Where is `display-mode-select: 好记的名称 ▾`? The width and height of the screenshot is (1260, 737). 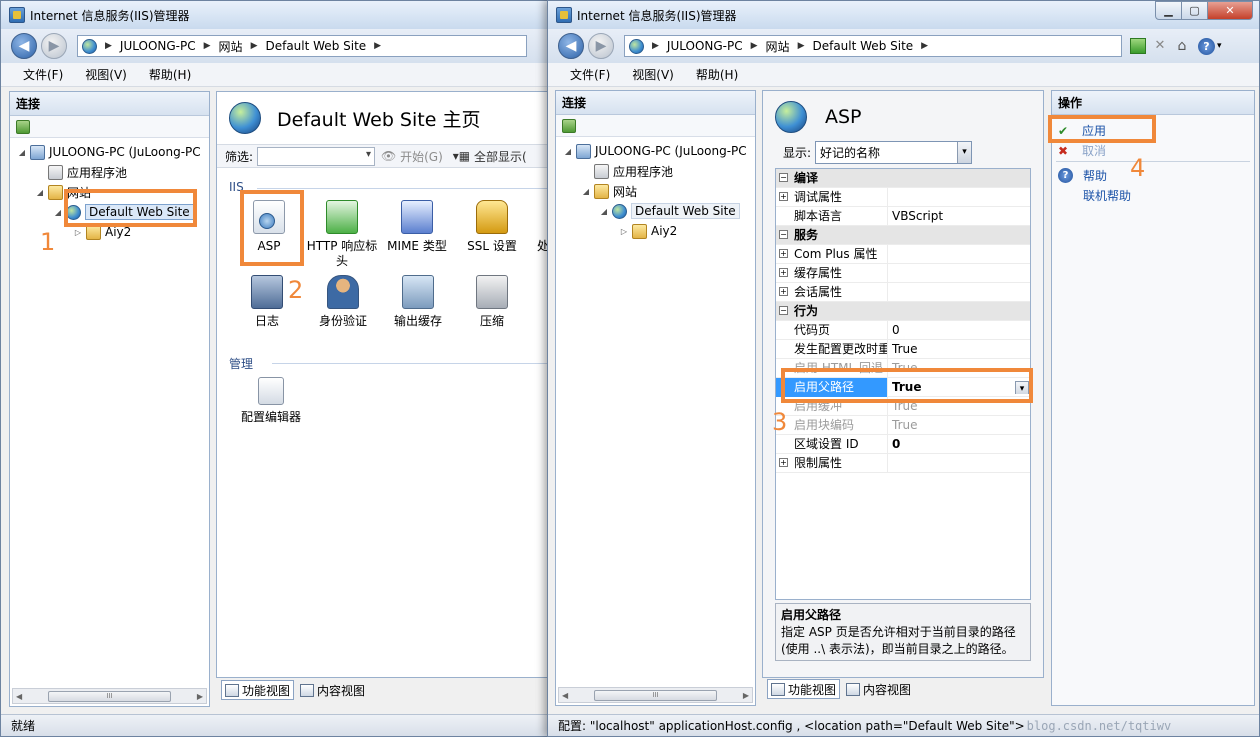
display-mode-select: 好记的名称 ▾ is located at coordinates (894, 152).